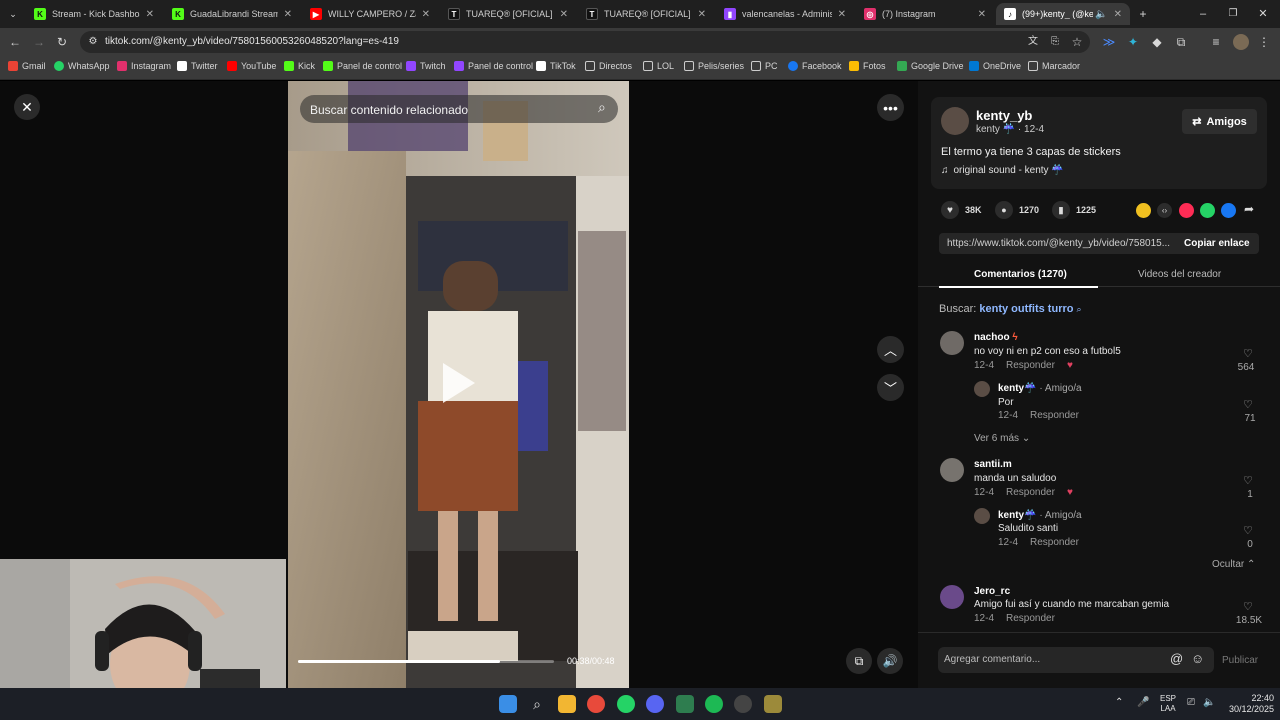 The image size is (1280, 720). What do you see at coordinates (1133, 42) in the screenshot?
I see `extension-icon: ✦` at bounding box center [1133, 42].